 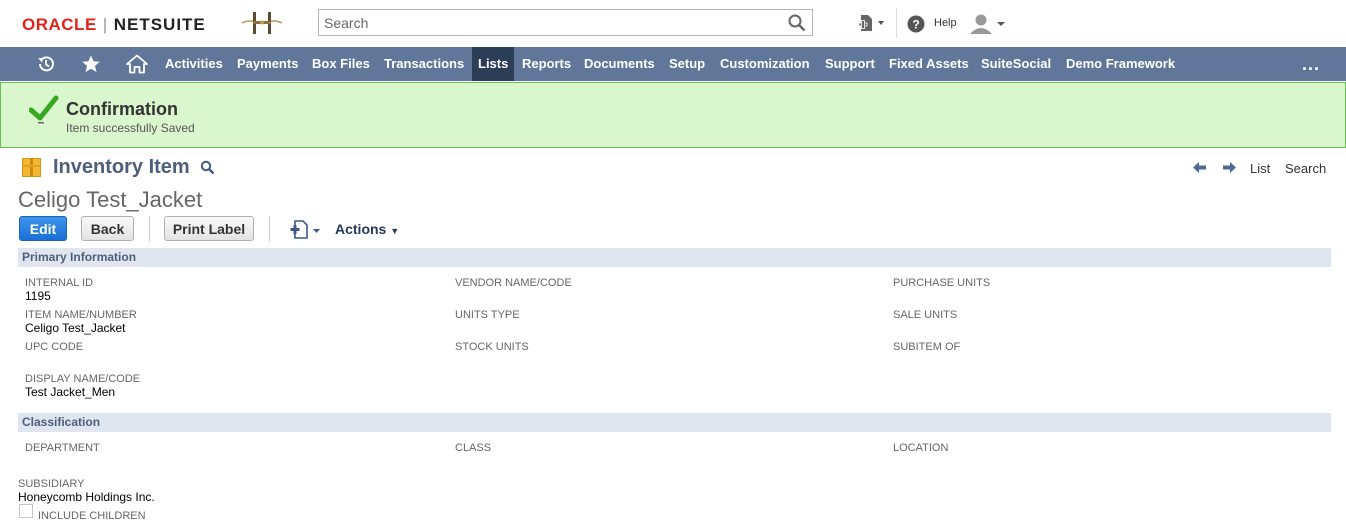 What do you see at coordinates (473, 448) in the screenshot?
I see `class-label: CLASS` at bounding box center [473, 448].